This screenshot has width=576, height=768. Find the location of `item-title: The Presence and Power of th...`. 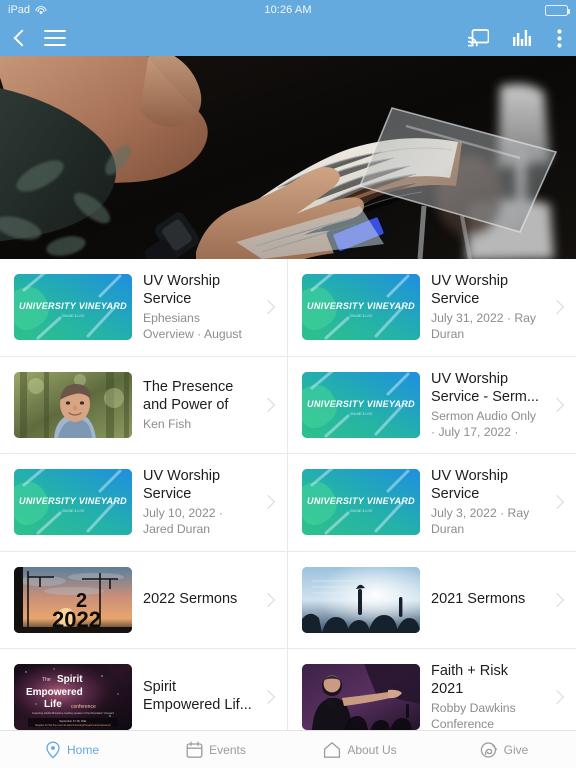

item-title: The Presence and Power of th... is located at coordinates (188, 395).